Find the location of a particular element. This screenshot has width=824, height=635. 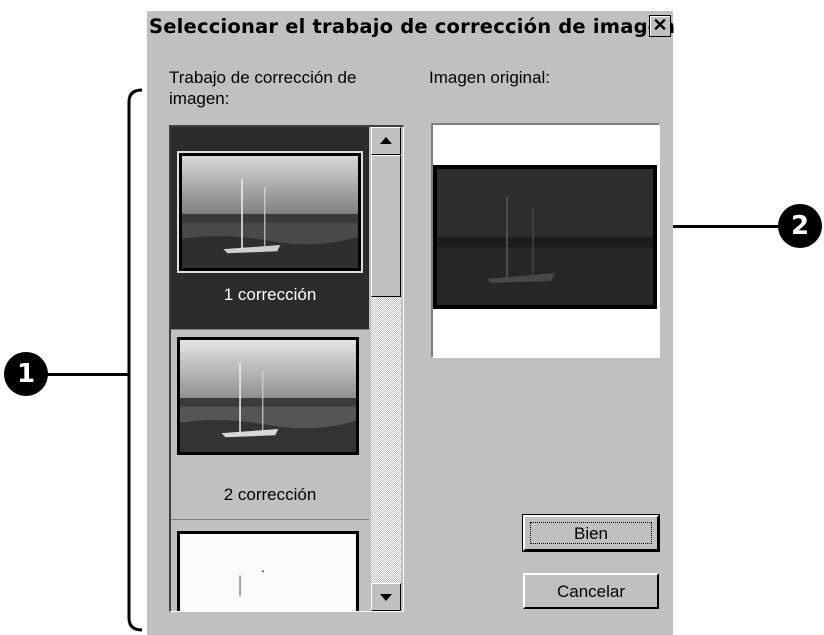

callout-1-number: 1 is located at coordinates (26, 374).